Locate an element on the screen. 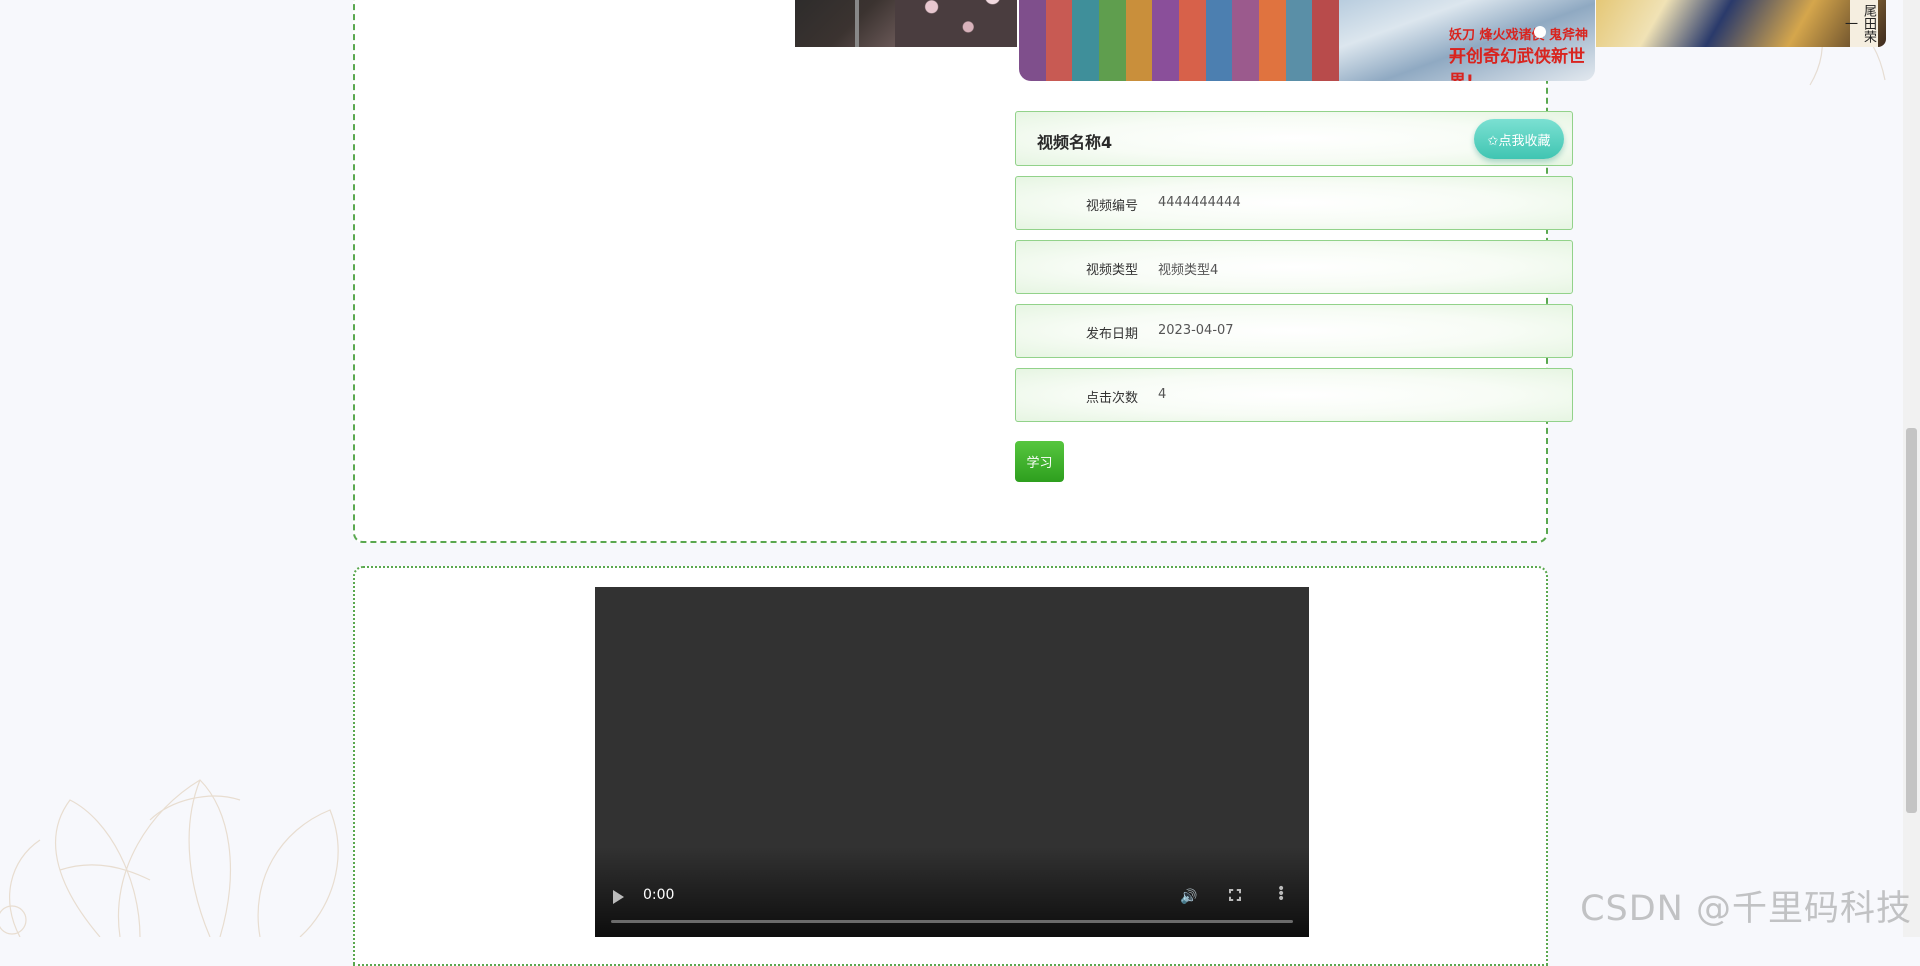 The width and height of the screenshot is (1920, 966). info-row-video-type: 视频类型 视频类型4 is located at coordinates (1294, 267).